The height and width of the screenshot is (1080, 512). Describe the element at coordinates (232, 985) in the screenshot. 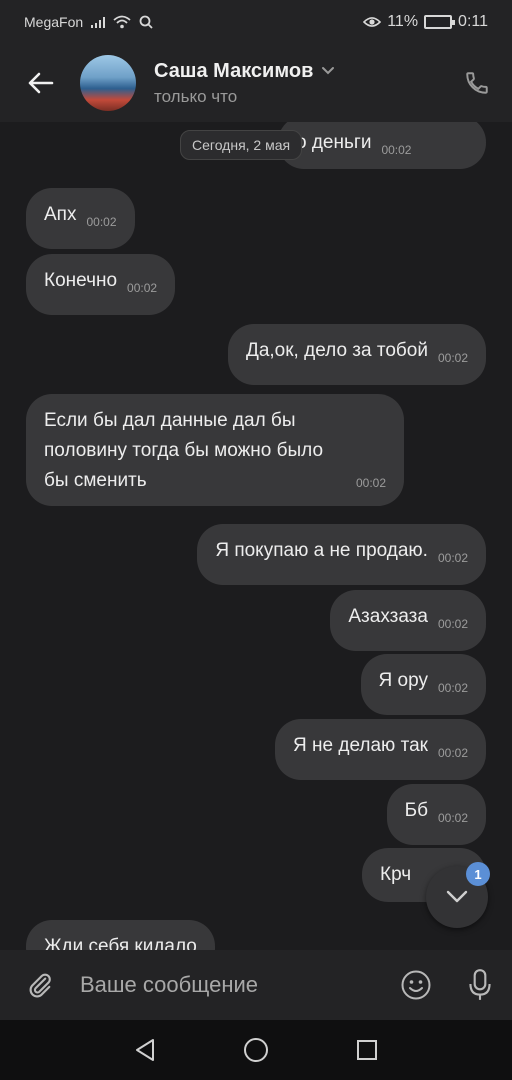

I see `message-input` at that location.